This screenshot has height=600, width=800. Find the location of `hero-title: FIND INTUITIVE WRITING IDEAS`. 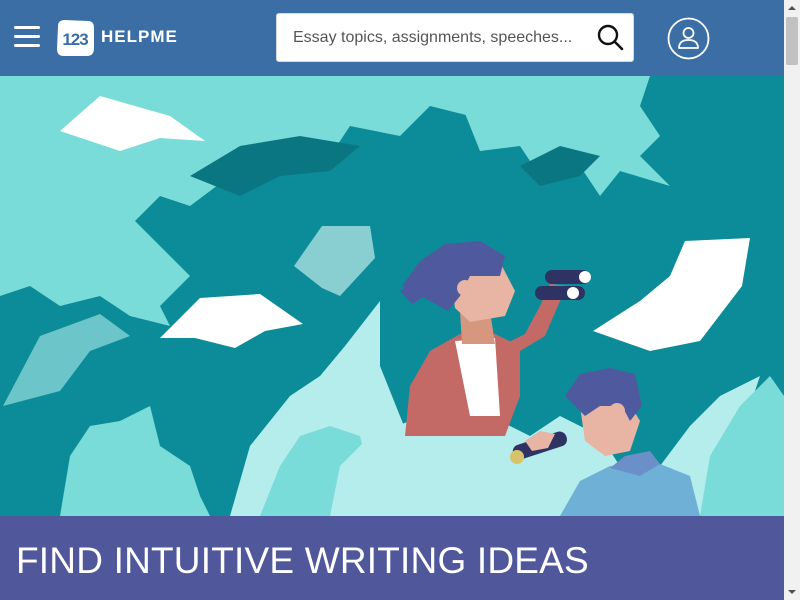

hero-title: FIND INTUITIVE WRITING IDEAS is located at coordinates (302, 560).